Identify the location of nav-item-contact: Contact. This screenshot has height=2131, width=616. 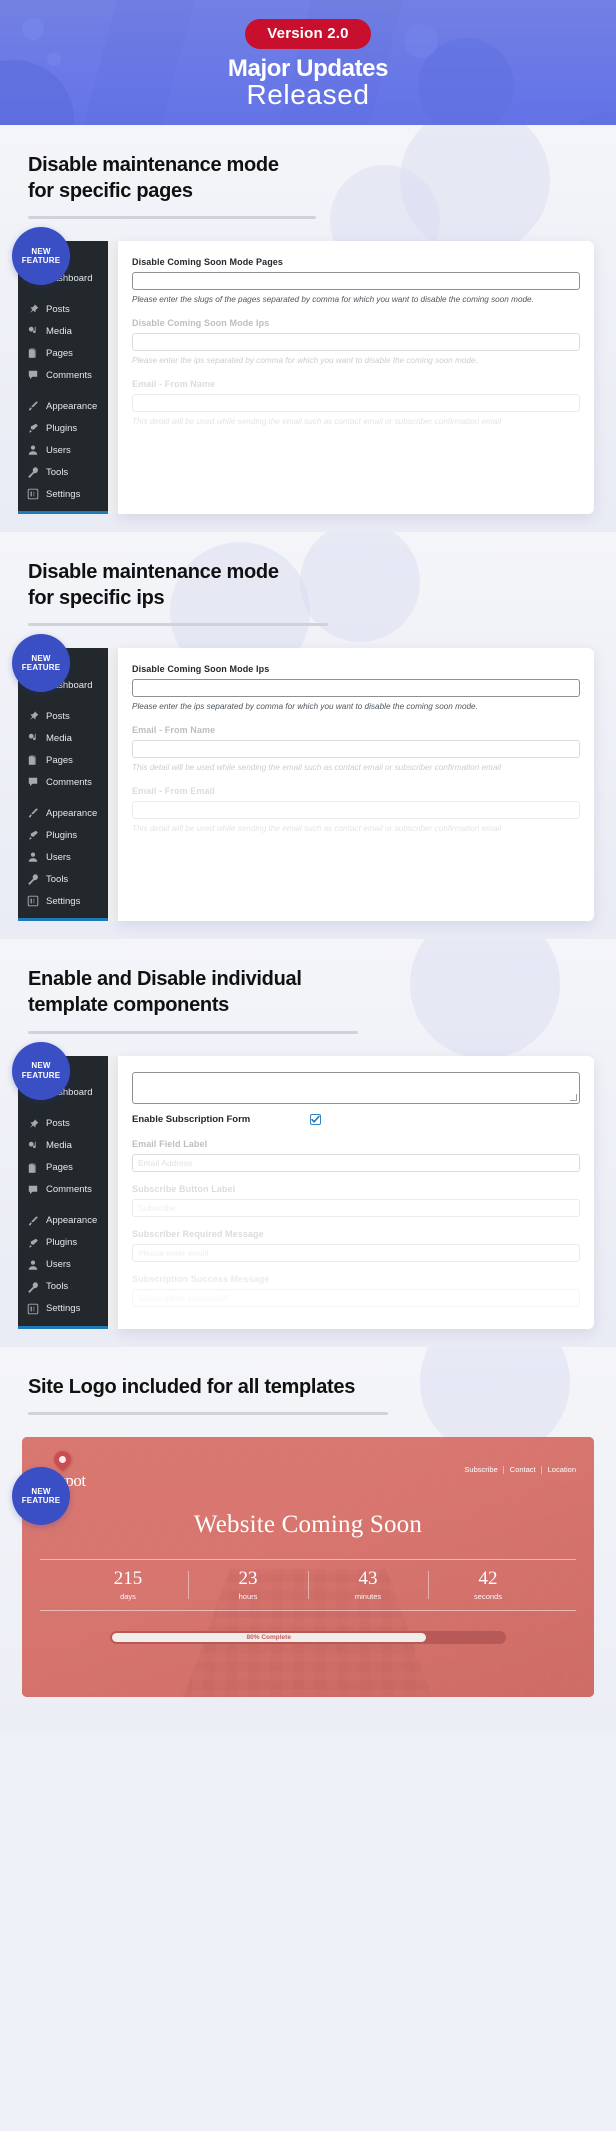
(519, 1470).